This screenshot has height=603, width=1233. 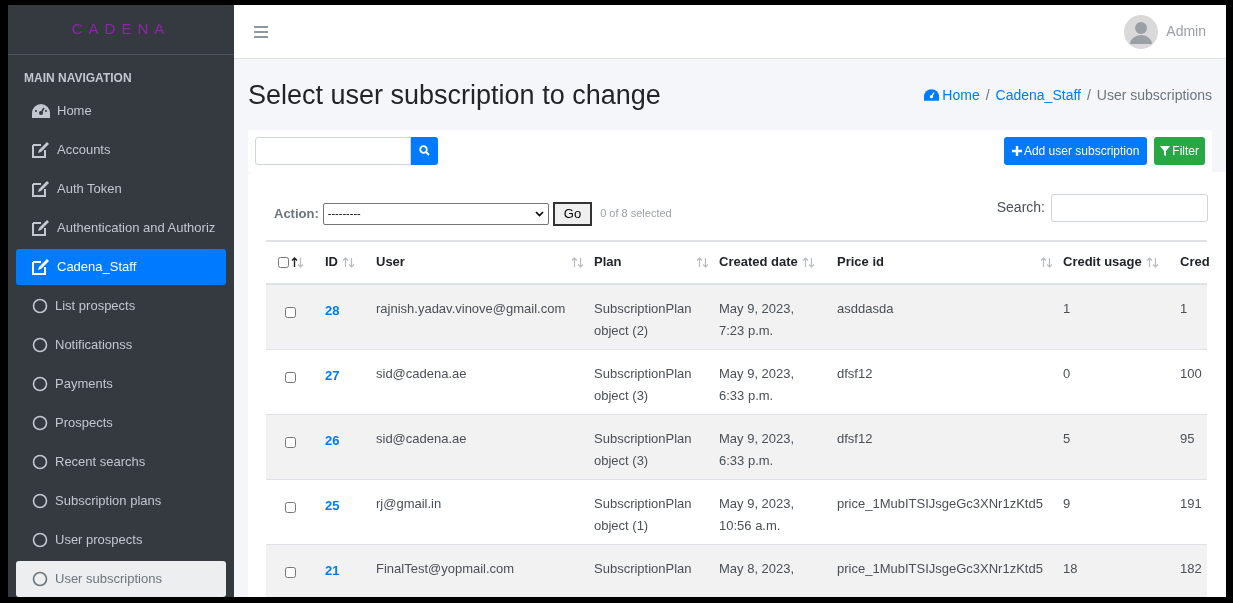 What do you see at coordinates (121, 306) in the screenshot?
I see `nav-item: List prospects` at bounding box center [121, 306].